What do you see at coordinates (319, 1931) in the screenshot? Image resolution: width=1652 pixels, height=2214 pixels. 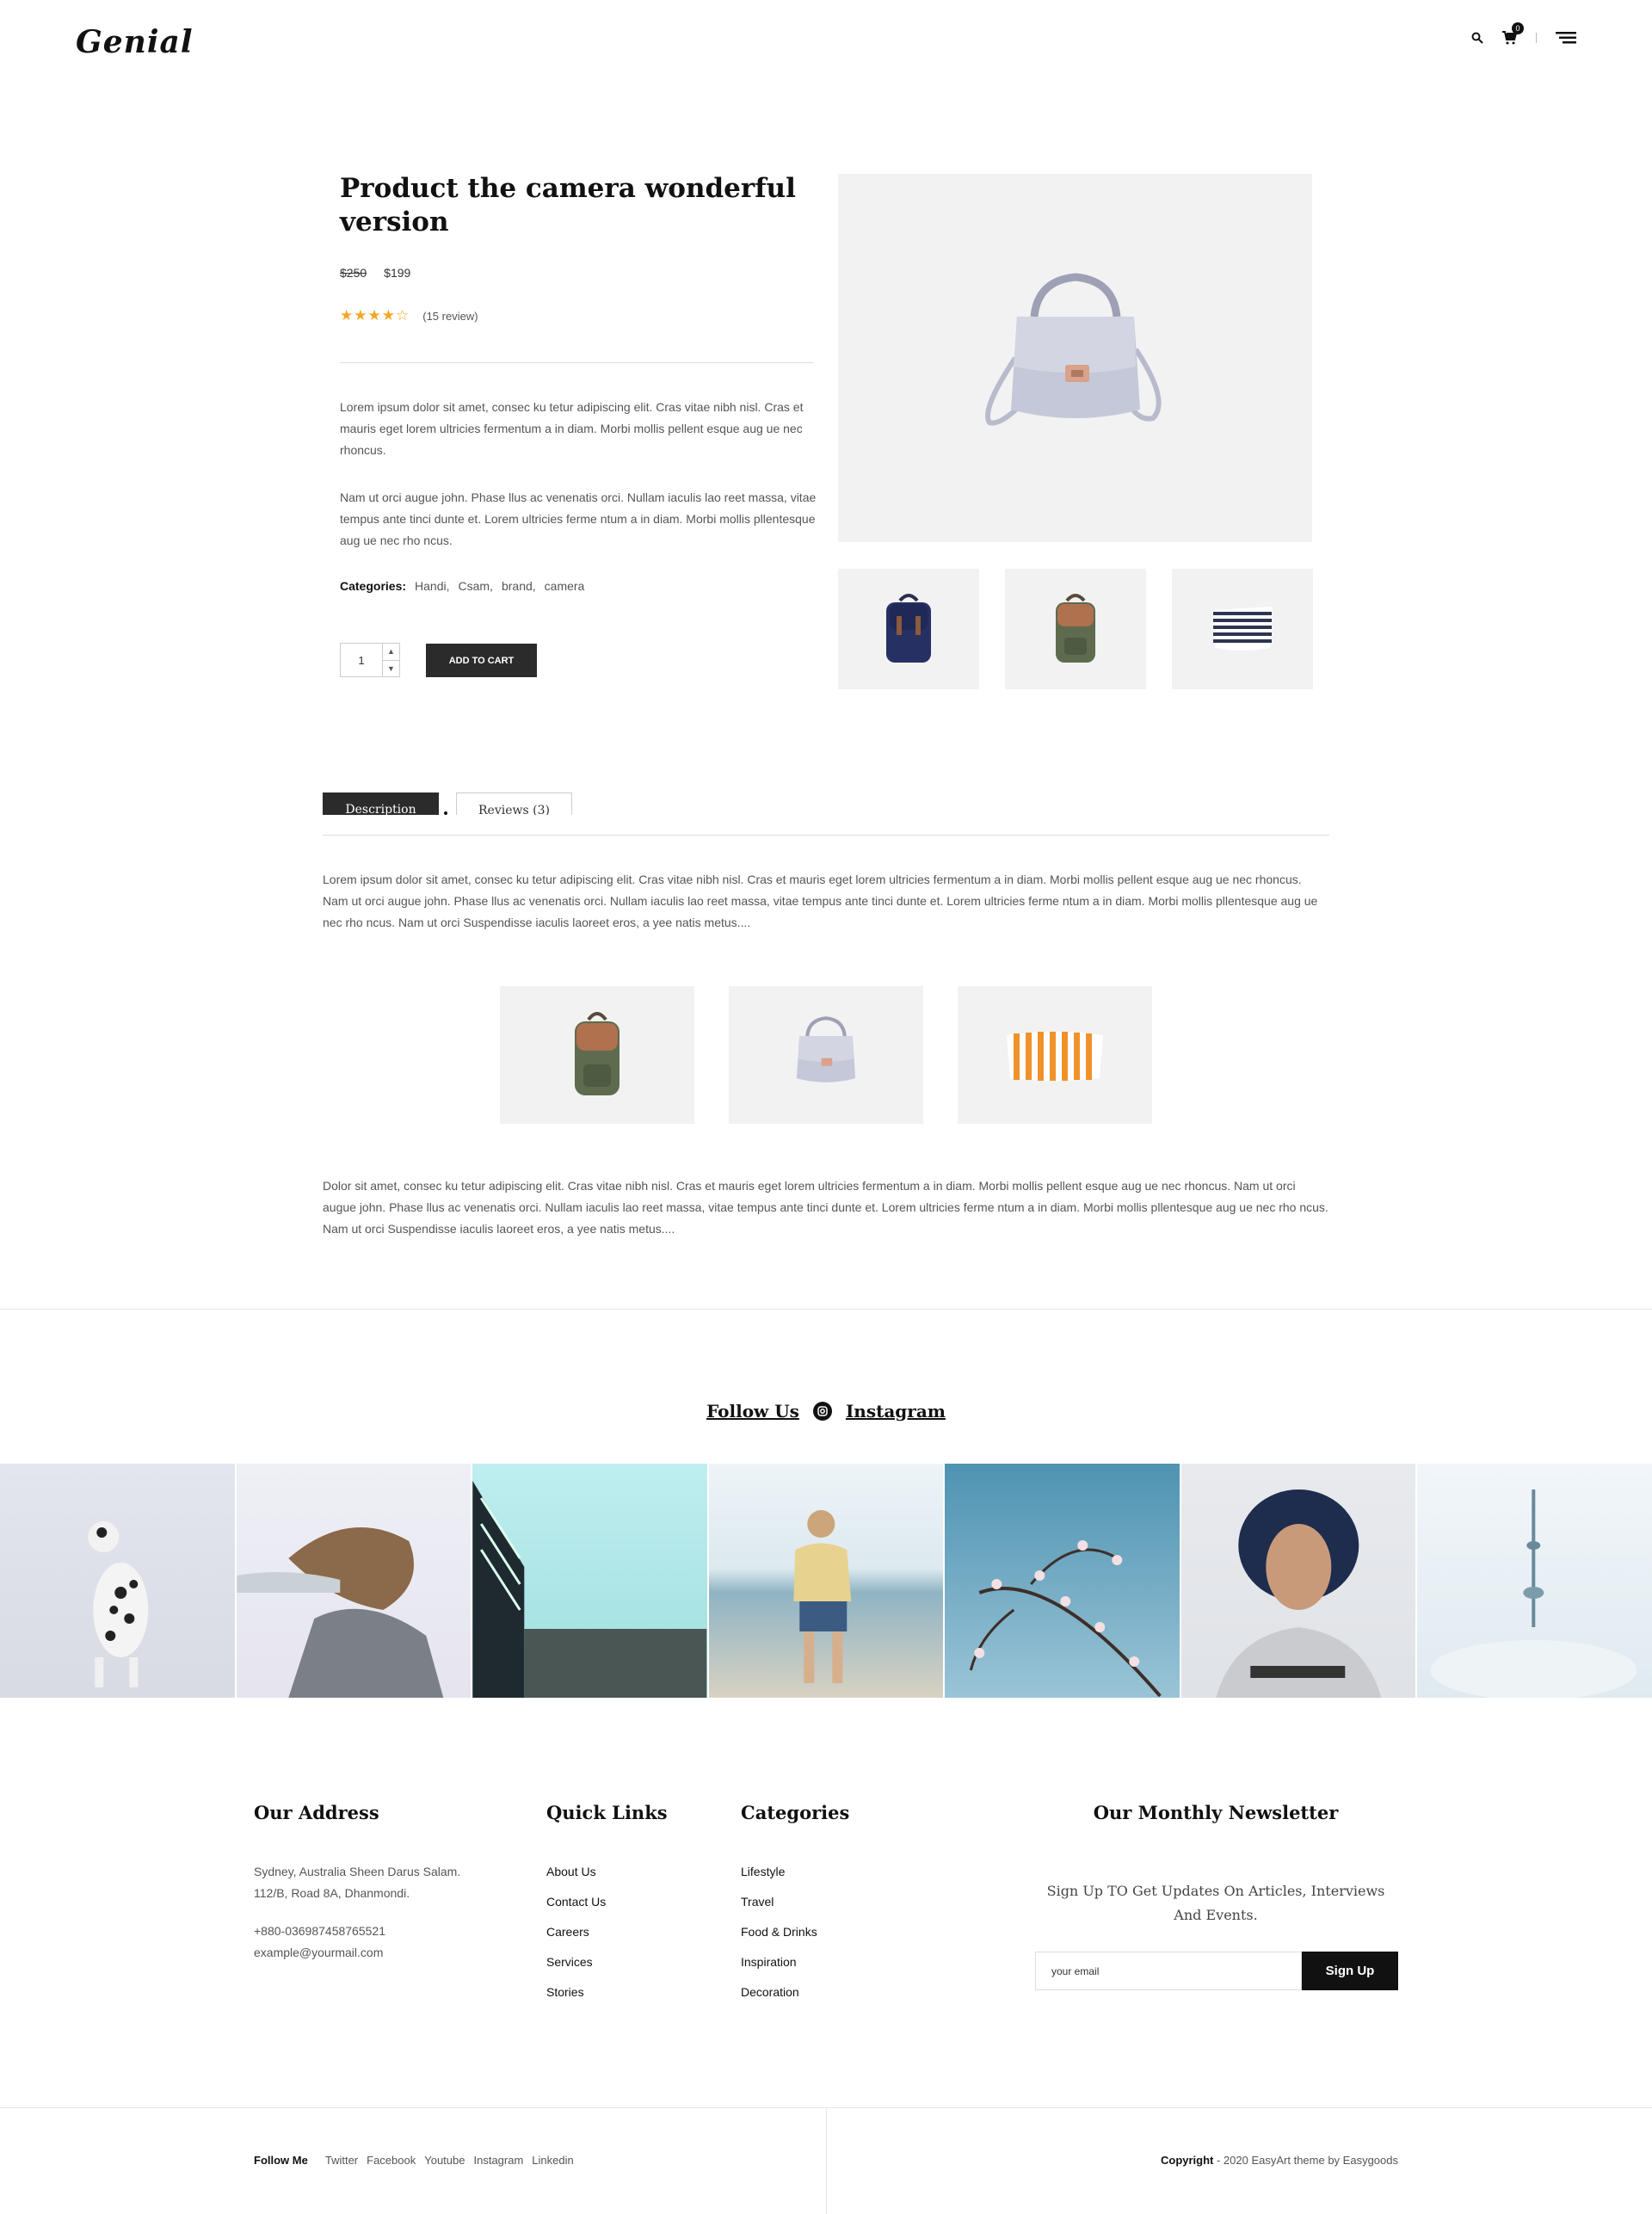 I see `phone-number: +880-036987458765521` at bounding box center [319, 1931].